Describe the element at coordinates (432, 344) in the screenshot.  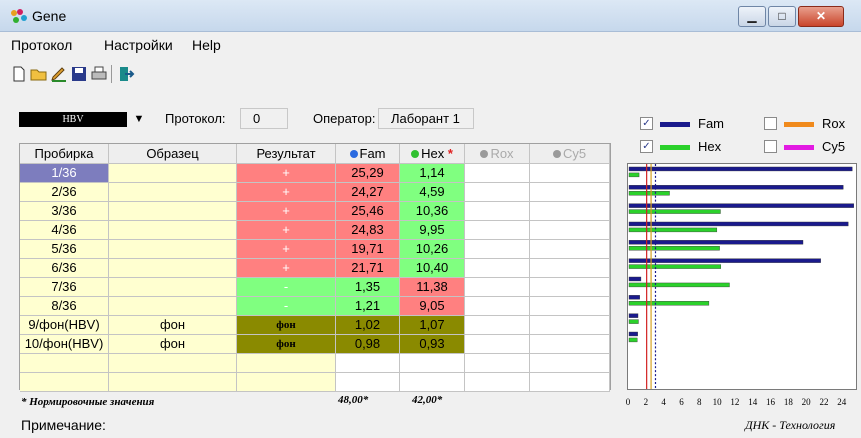
I see `table-cell-hex: 0,93` at that location.